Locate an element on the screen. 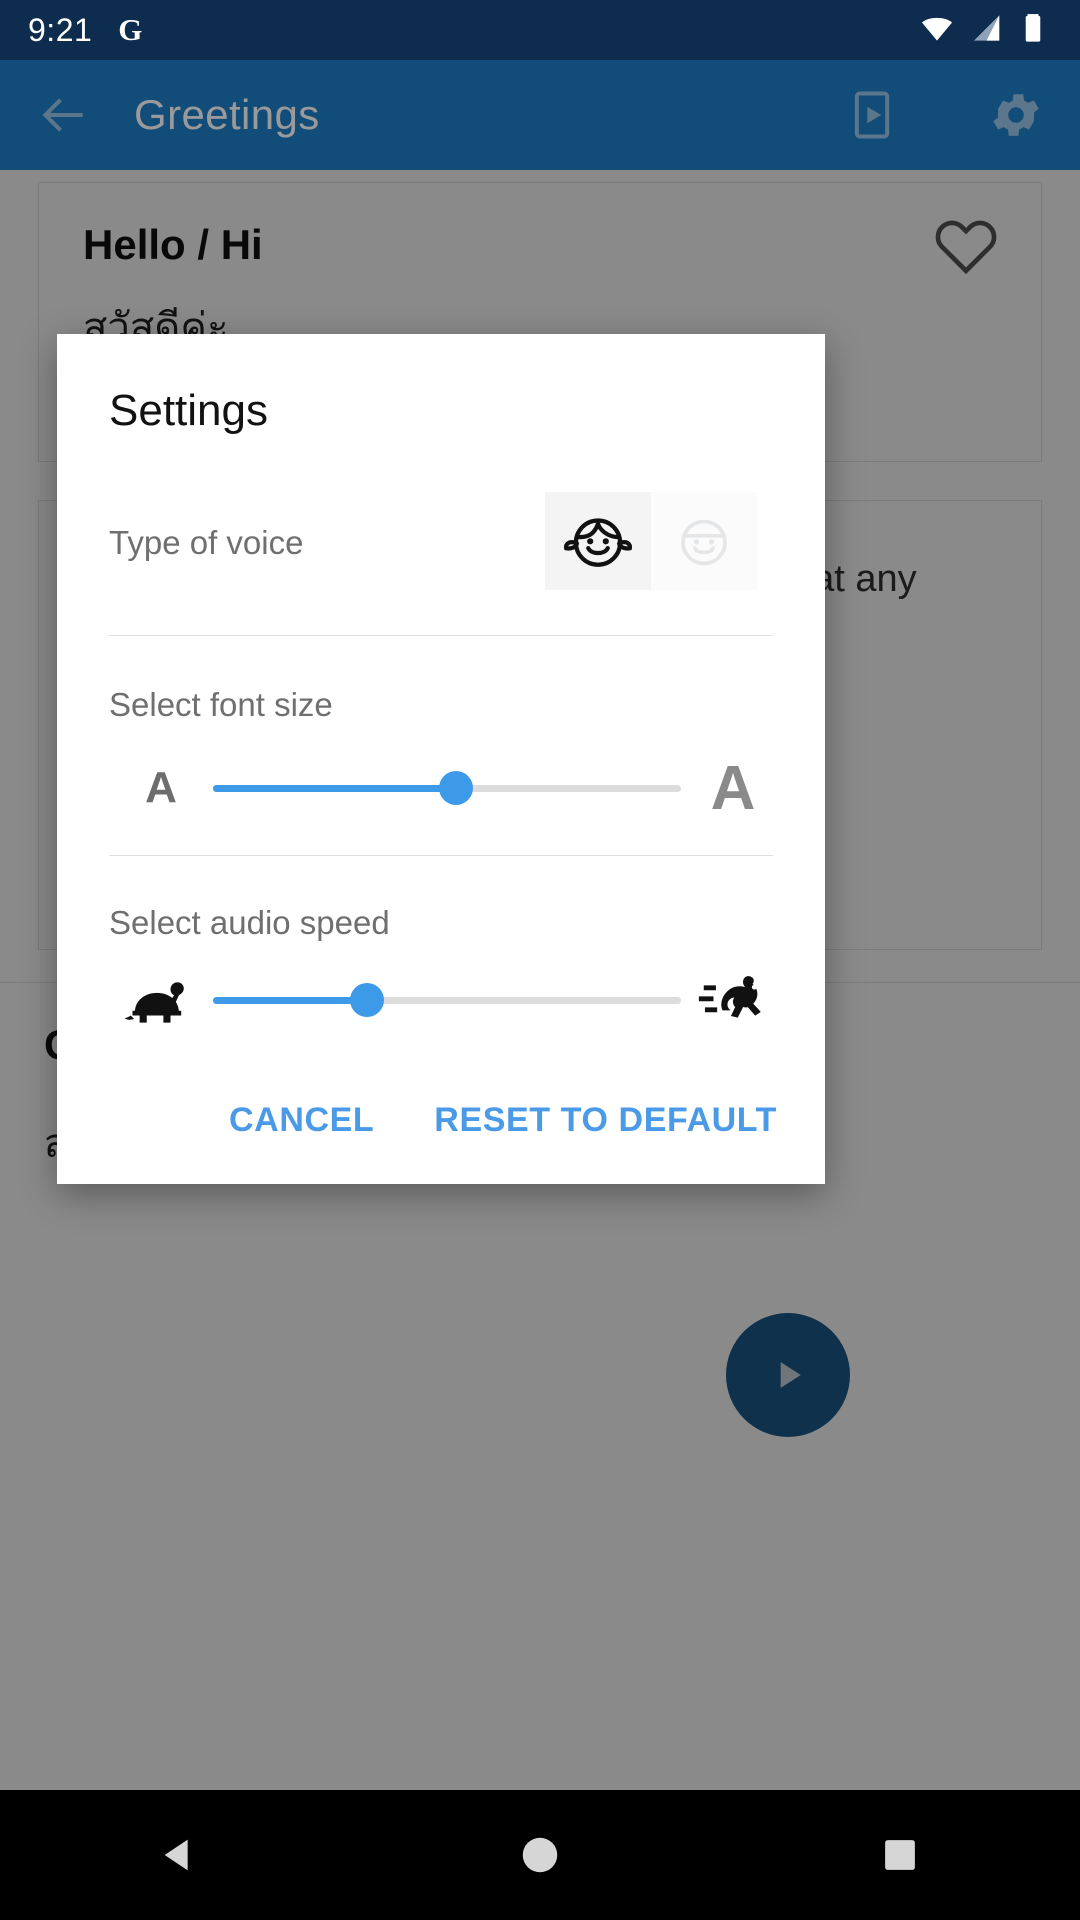 This screenshot has width=1080, height=1920. font-size-label: Select font size is located at coordinates (221, 704).